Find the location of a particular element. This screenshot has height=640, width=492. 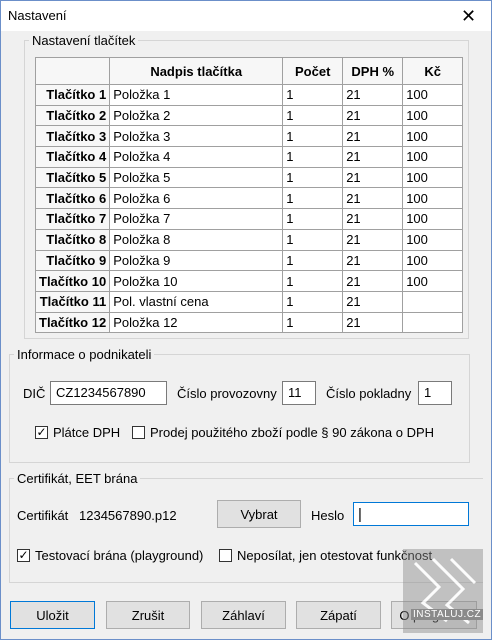

row-header: Tlačítko 7 is located at coordinates (72, 219).